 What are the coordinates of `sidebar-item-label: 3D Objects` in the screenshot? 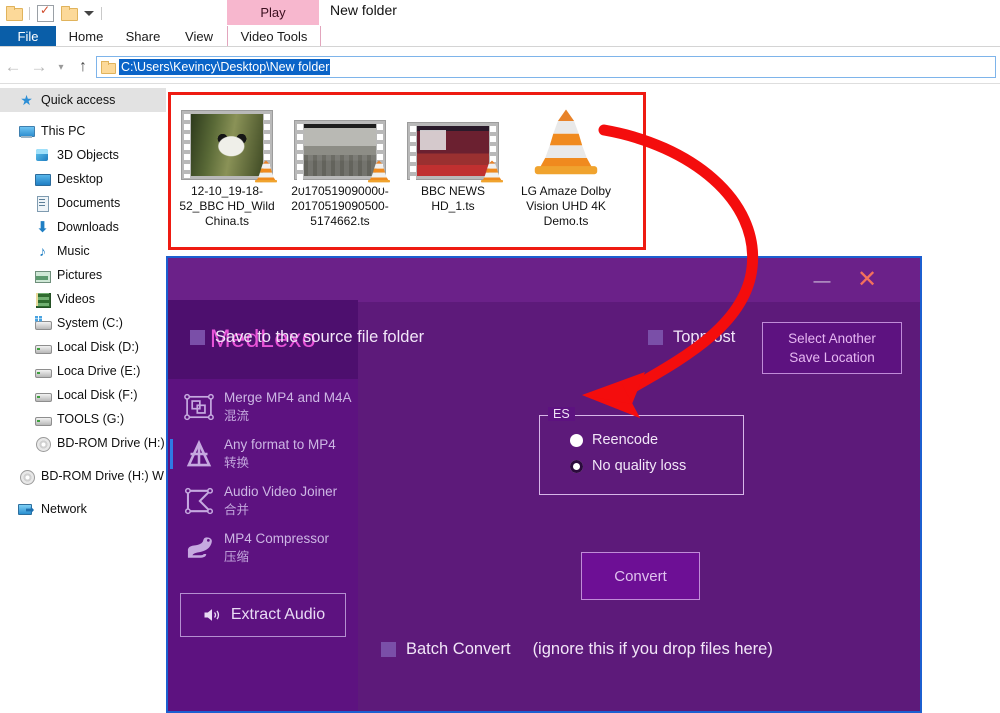 It's located at (88, 155).